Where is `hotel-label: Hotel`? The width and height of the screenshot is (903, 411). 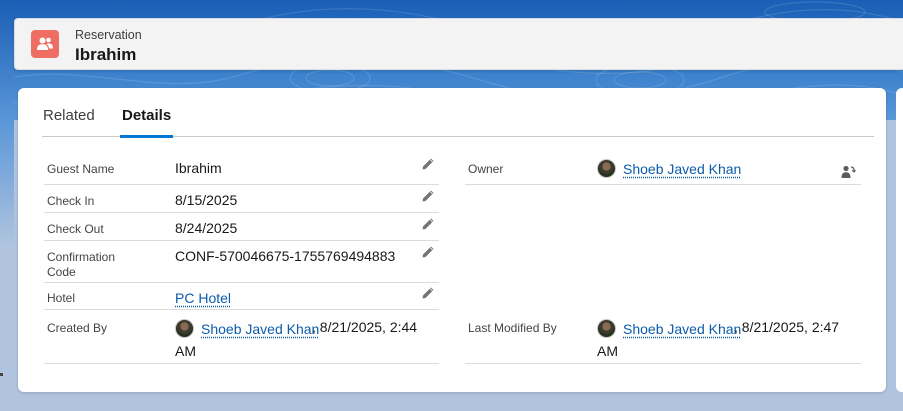
hotel-label: Hotel is located at coordinates (61, 298).